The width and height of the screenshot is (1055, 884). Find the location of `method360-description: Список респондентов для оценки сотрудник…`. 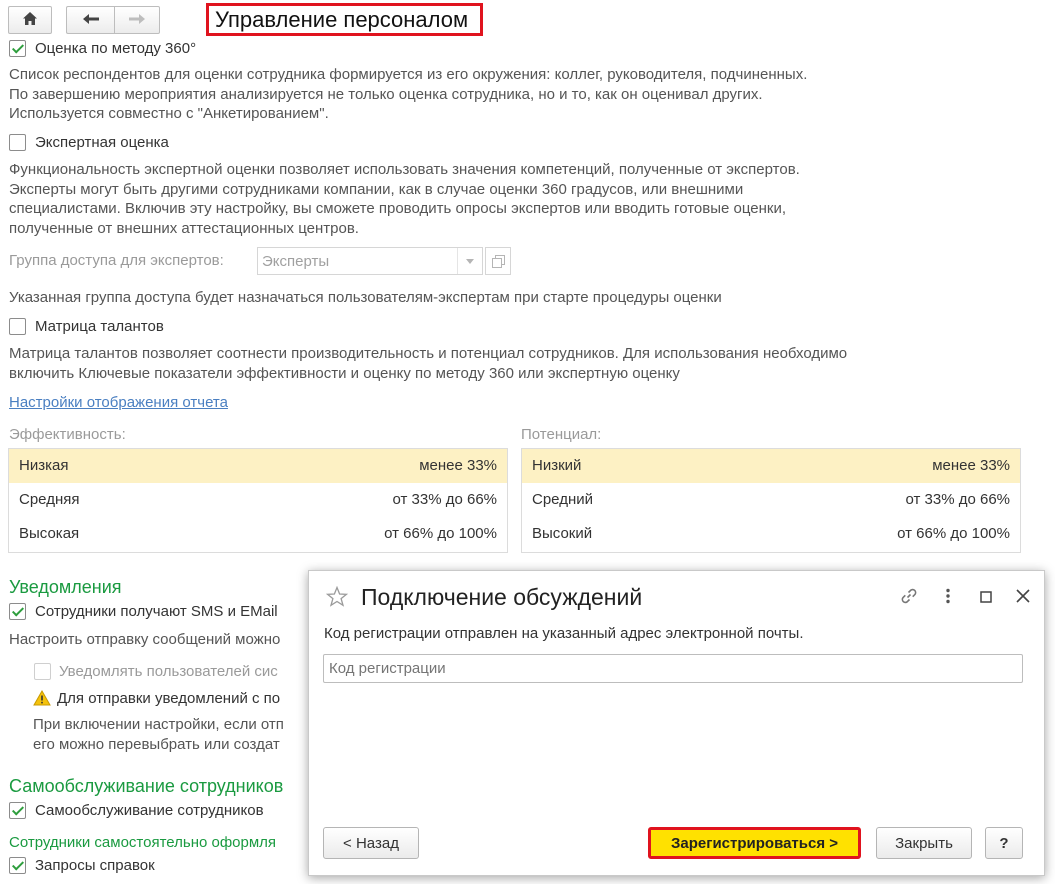

method360-description: Список респондентов для оценки сотрудник… is located at coordinates (408, 94).